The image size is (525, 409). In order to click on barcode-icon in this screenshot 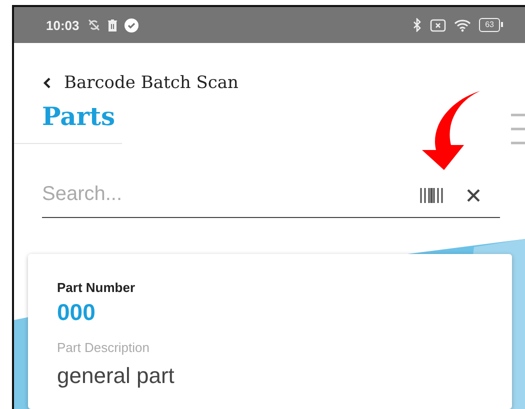, I will do `click(432, 195)`.